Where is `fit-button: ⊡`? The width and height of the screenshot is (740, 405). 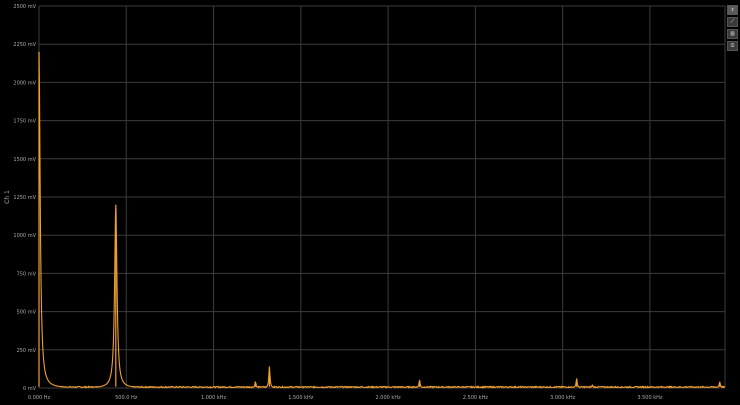 fit-button: ⊡ is located at coordinates (732, 46).